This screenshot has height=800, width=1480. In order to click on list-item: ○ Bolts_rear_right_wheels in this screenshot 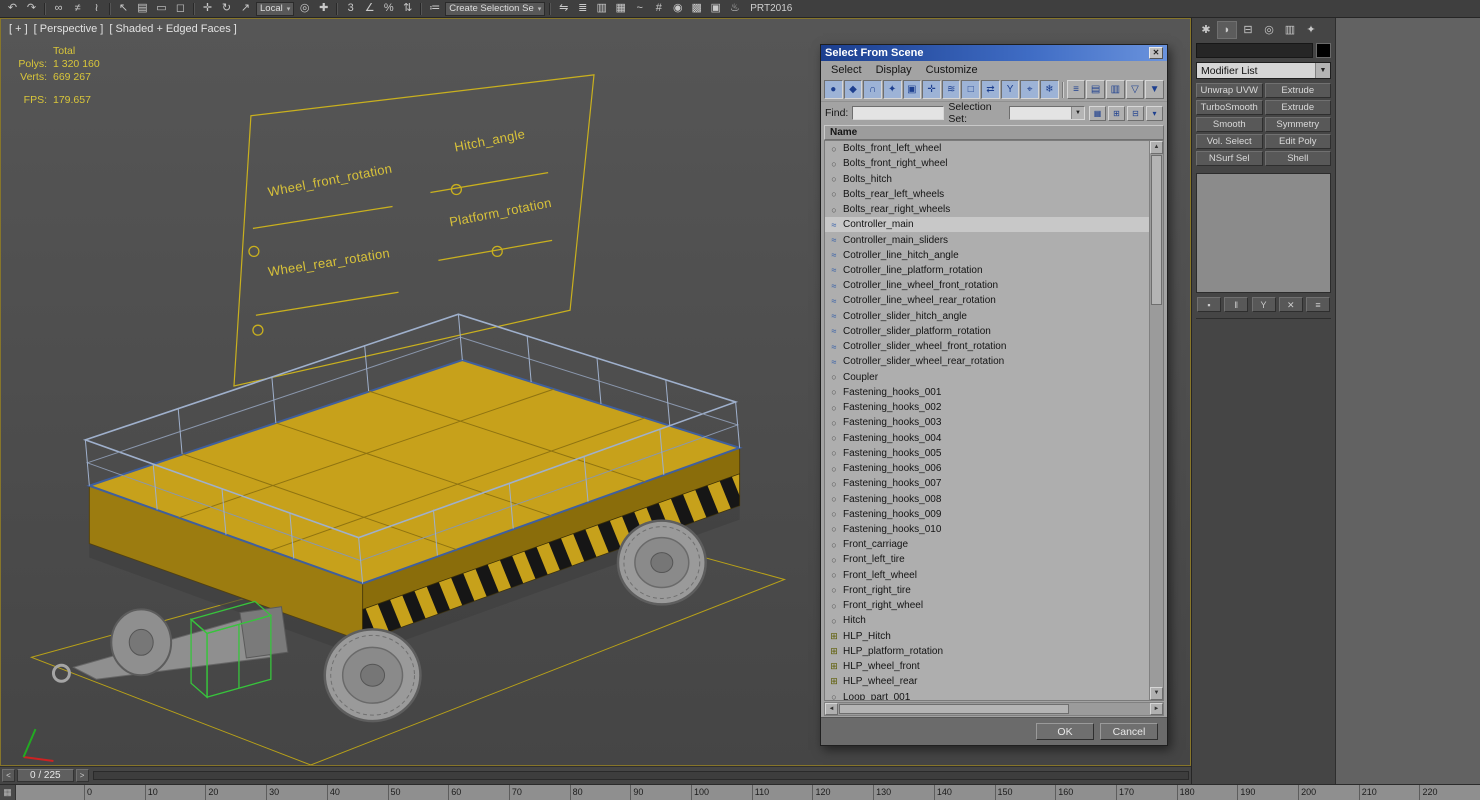, I will do `click(987, 209)`.